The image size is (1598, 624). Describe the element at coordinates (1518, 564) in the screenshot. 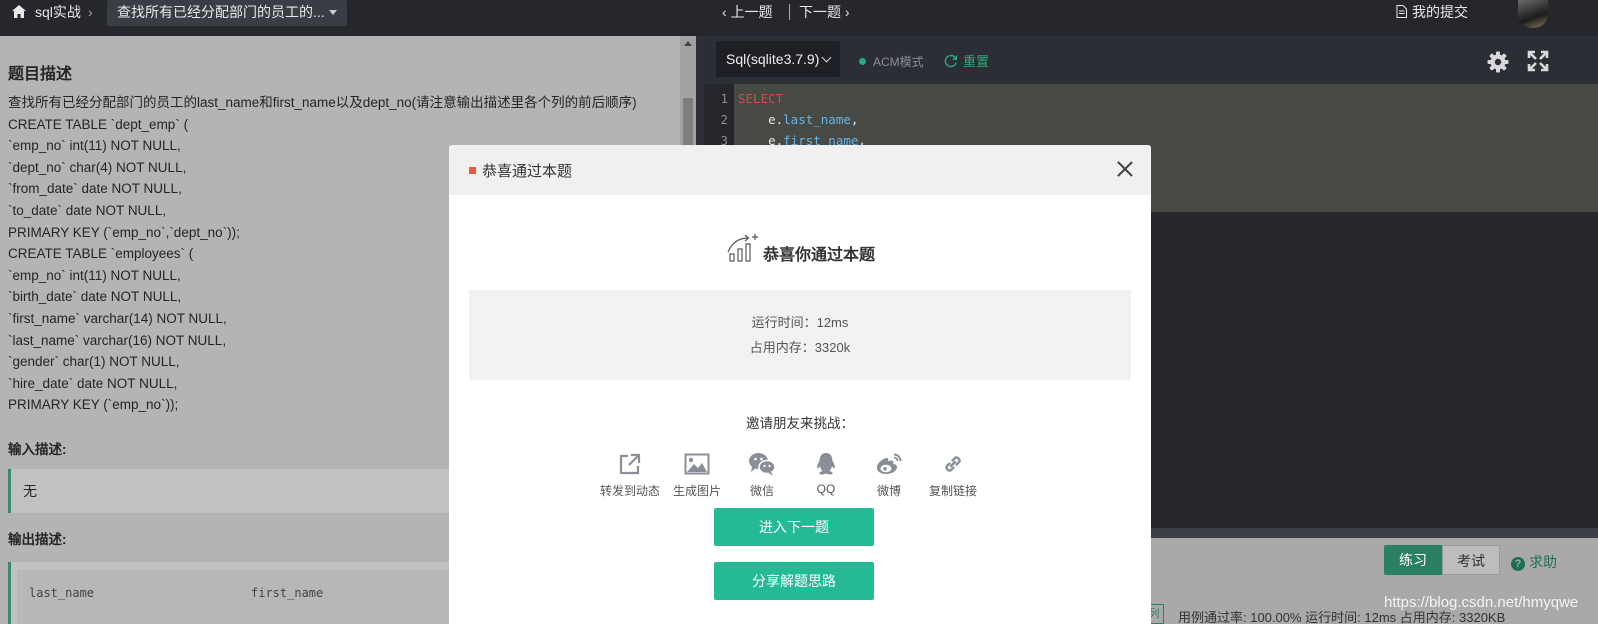

I see `question-icon: ?` at that location.